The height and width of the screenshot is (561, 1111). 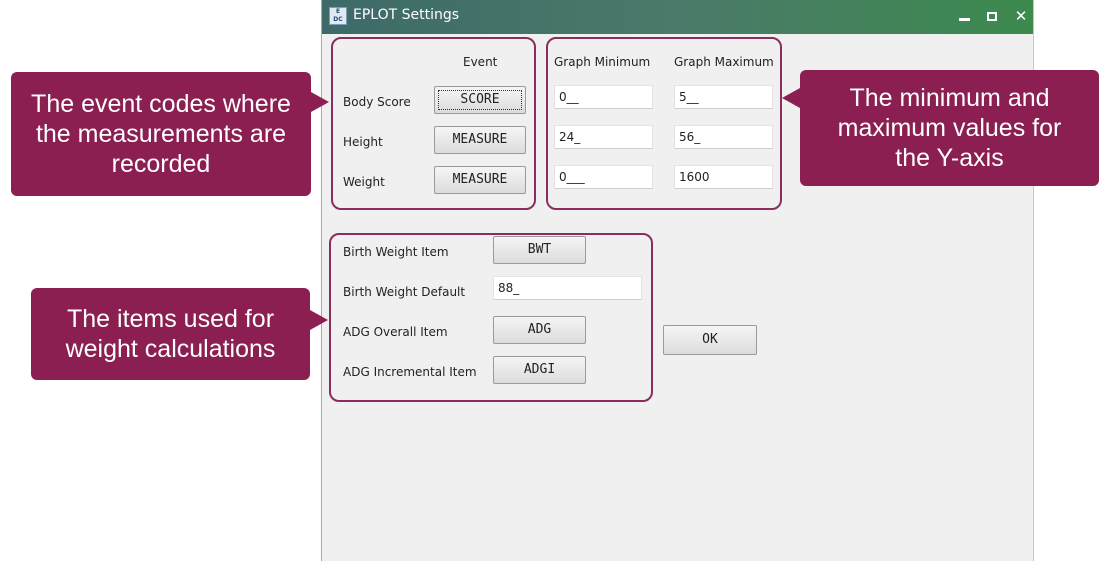 I want to click on ok-button: OK, so click(x=710, y=340).